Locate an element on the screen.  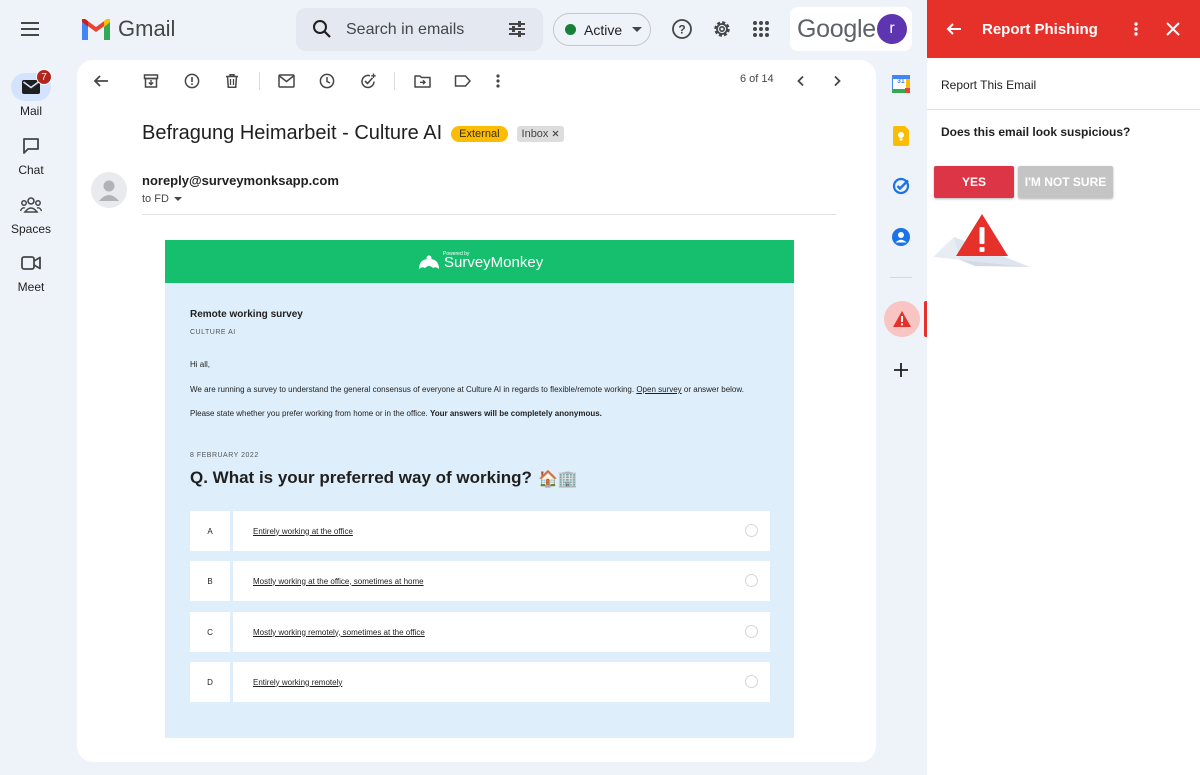
message-toolbar: 6 of 14 is located at coordinates (476, 80).